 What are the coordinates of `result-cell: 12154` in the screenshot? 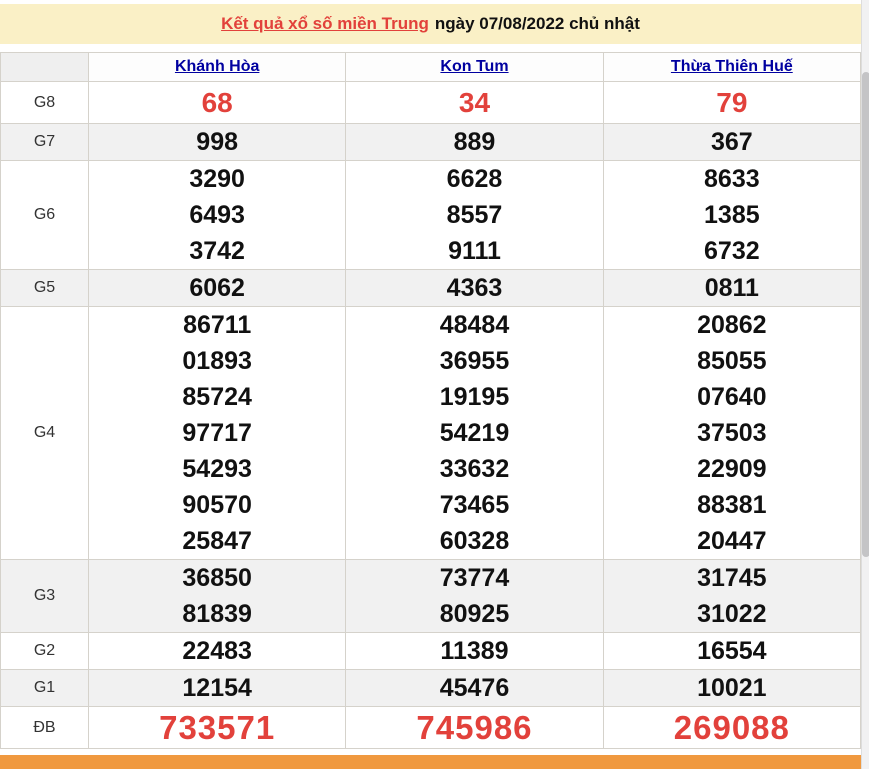 It's located at (217, 688).